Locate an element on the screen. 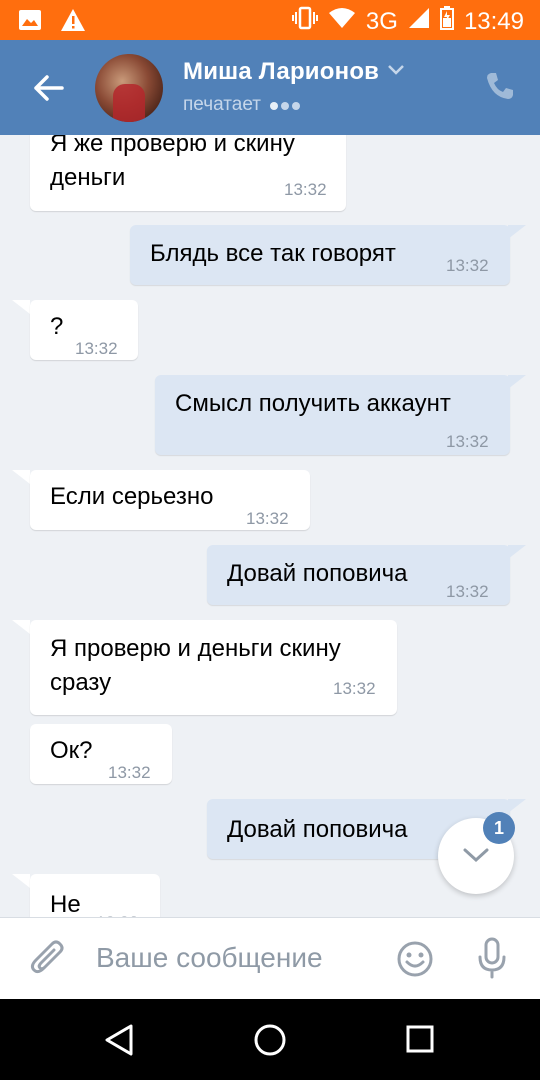 This screenshot has width=540, height=1080. recents-nav-icon is located at coordinates (420, 1039).